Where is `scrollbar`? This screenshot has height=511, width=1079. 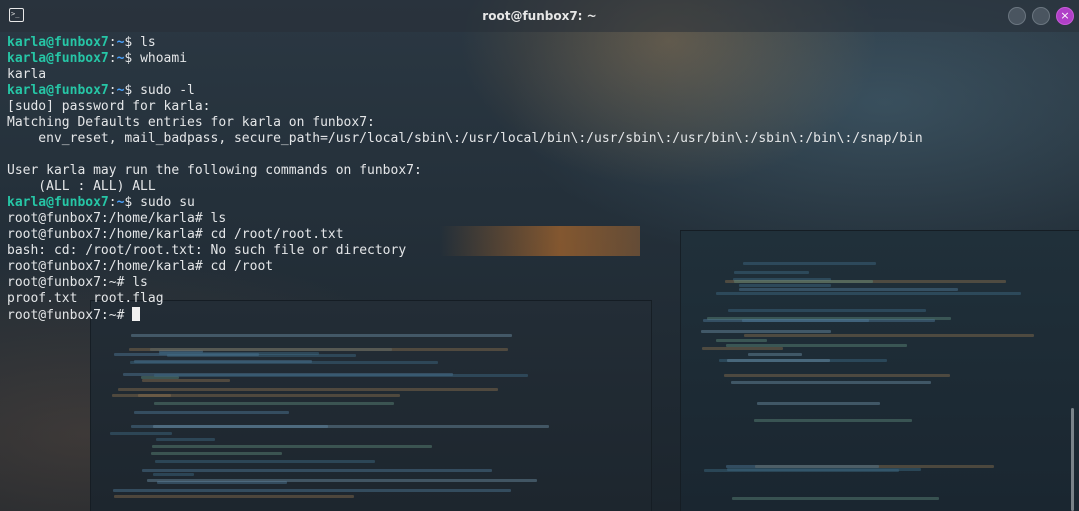
scrollbar is located at coordinates (1072, 459).